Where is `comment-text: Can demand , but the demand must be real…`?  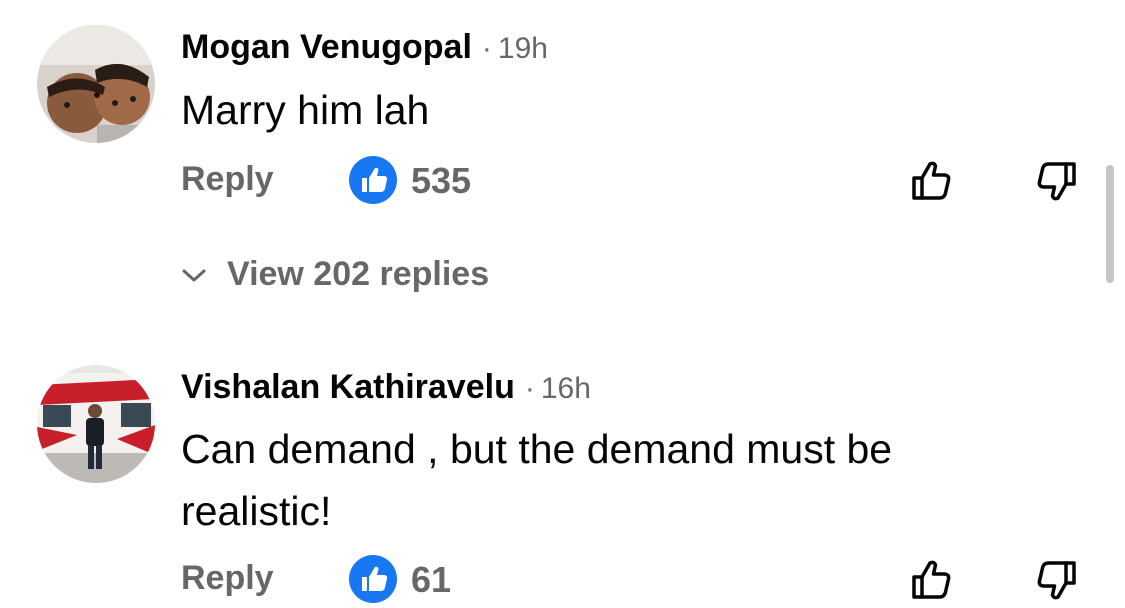
comment-text: Can demand , but the demand must be real… is located at coordinates (537, 480).